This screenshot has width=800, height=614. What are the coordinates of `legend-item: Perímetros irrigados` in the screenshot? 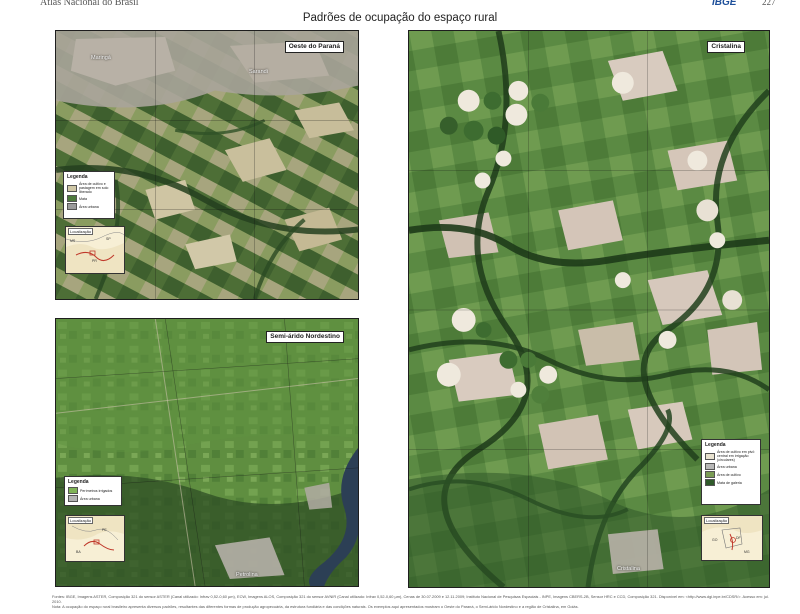 It's located at (93, 490).